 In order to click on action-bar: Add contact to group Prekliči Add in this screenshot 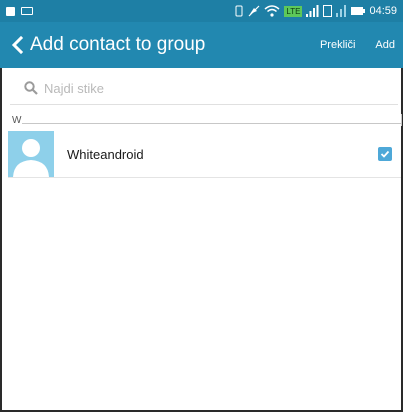, I will do `click(201, 45)`.